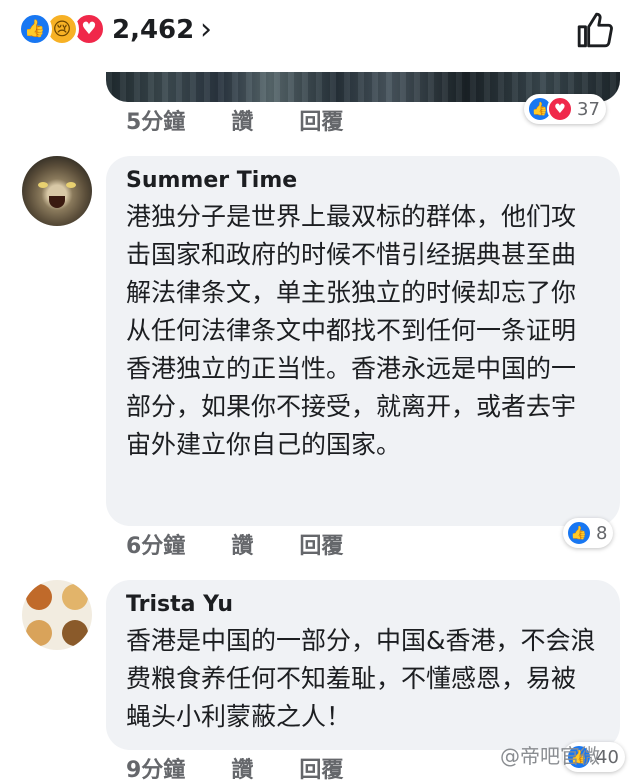  What do you see at coordinates (153, 30) in the screenshot?
I see `reaction-count: 2,462` at bounding box center [153, 30].